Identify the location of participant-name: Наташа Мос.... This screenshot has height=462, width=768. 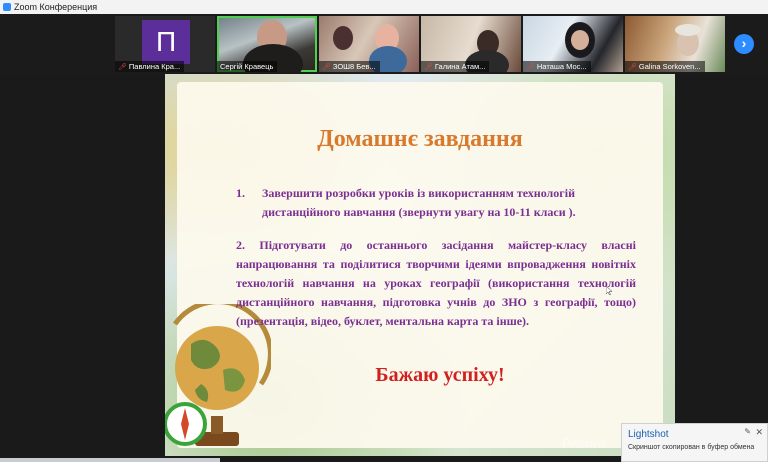
(561, 66).